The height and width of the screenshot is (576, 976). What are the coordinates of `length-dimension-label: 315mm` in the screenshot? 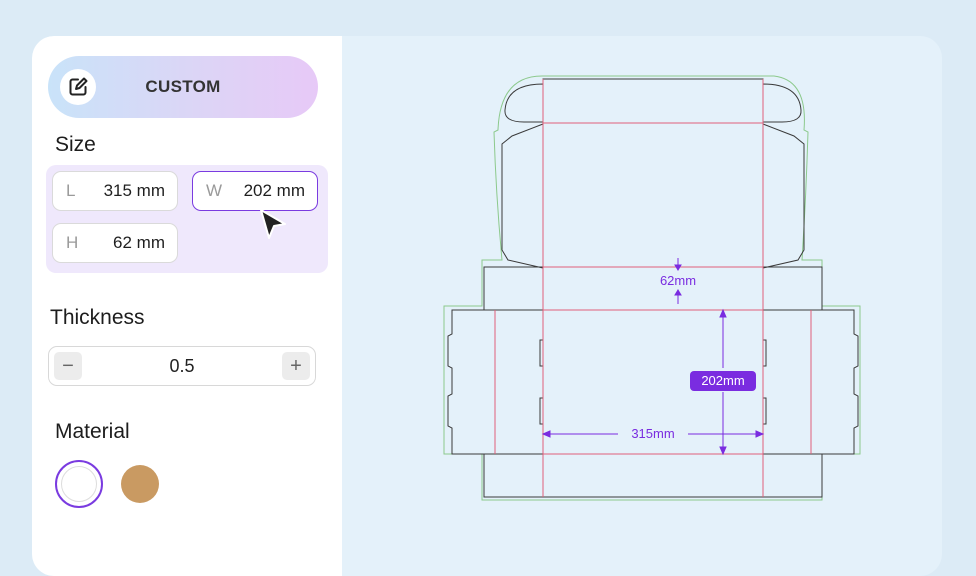 It's located at (652, 433).